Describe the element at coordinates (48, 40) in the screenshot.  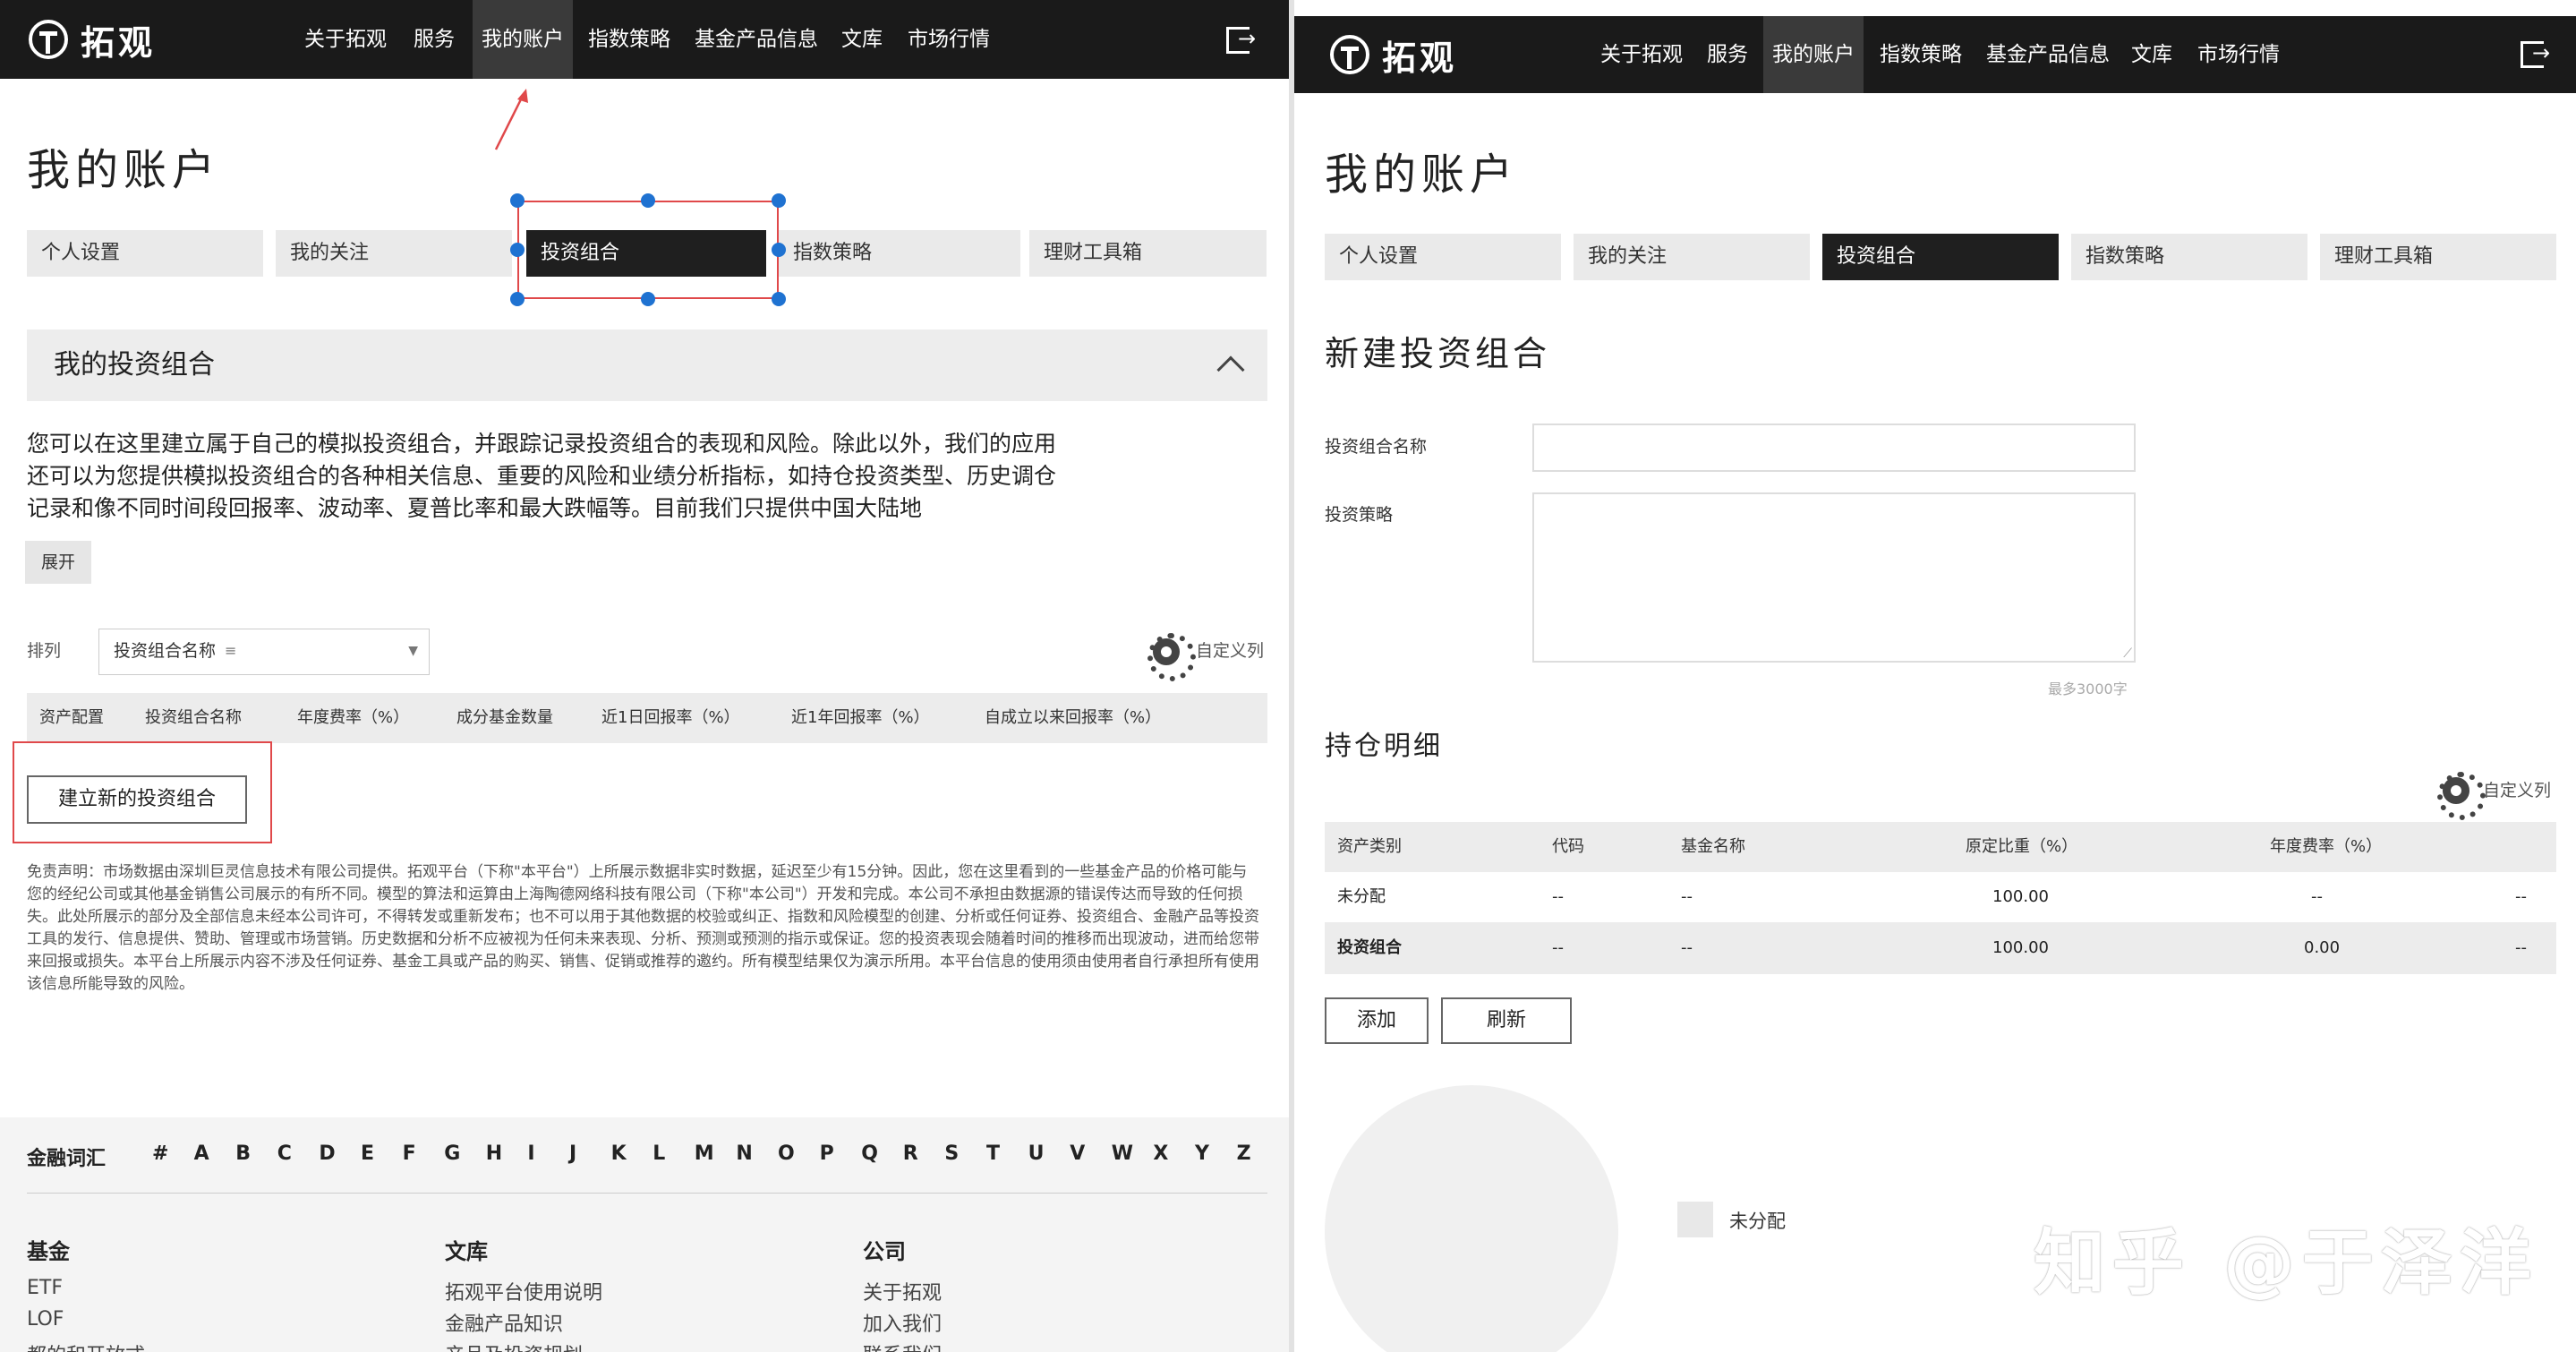
I see `logo-icon` at that location.